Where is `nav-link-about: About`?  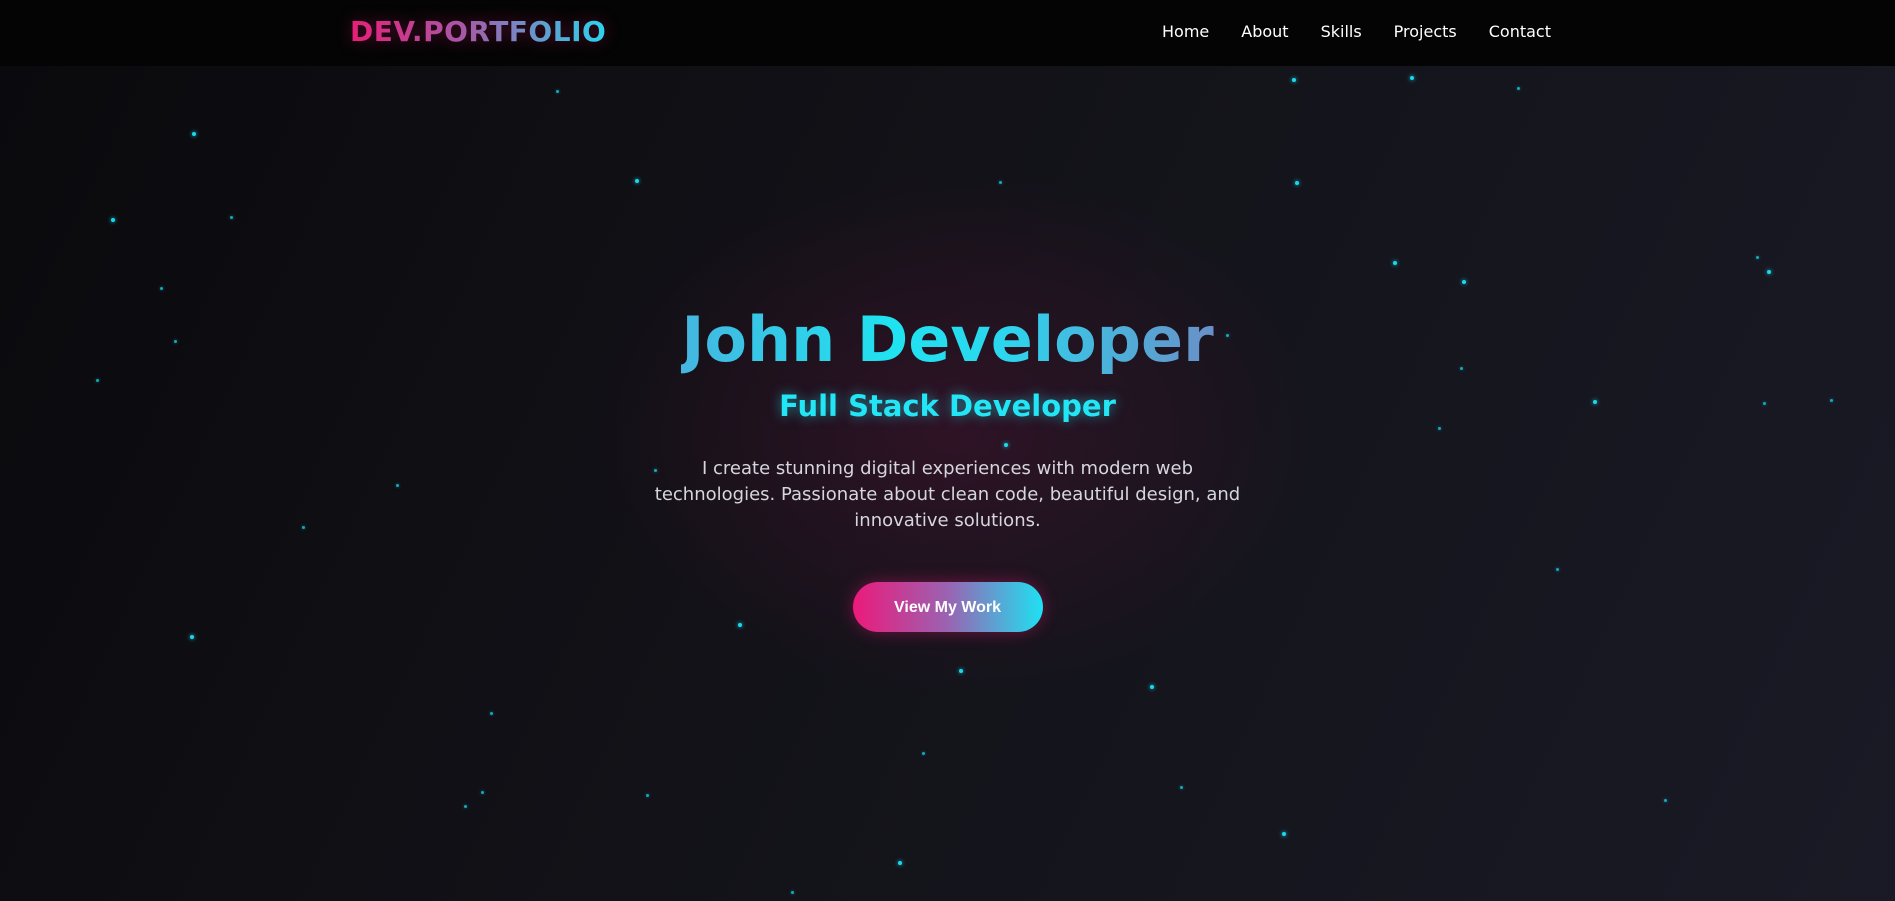
nav-link-about: About is located at coordinates (1264, 31).